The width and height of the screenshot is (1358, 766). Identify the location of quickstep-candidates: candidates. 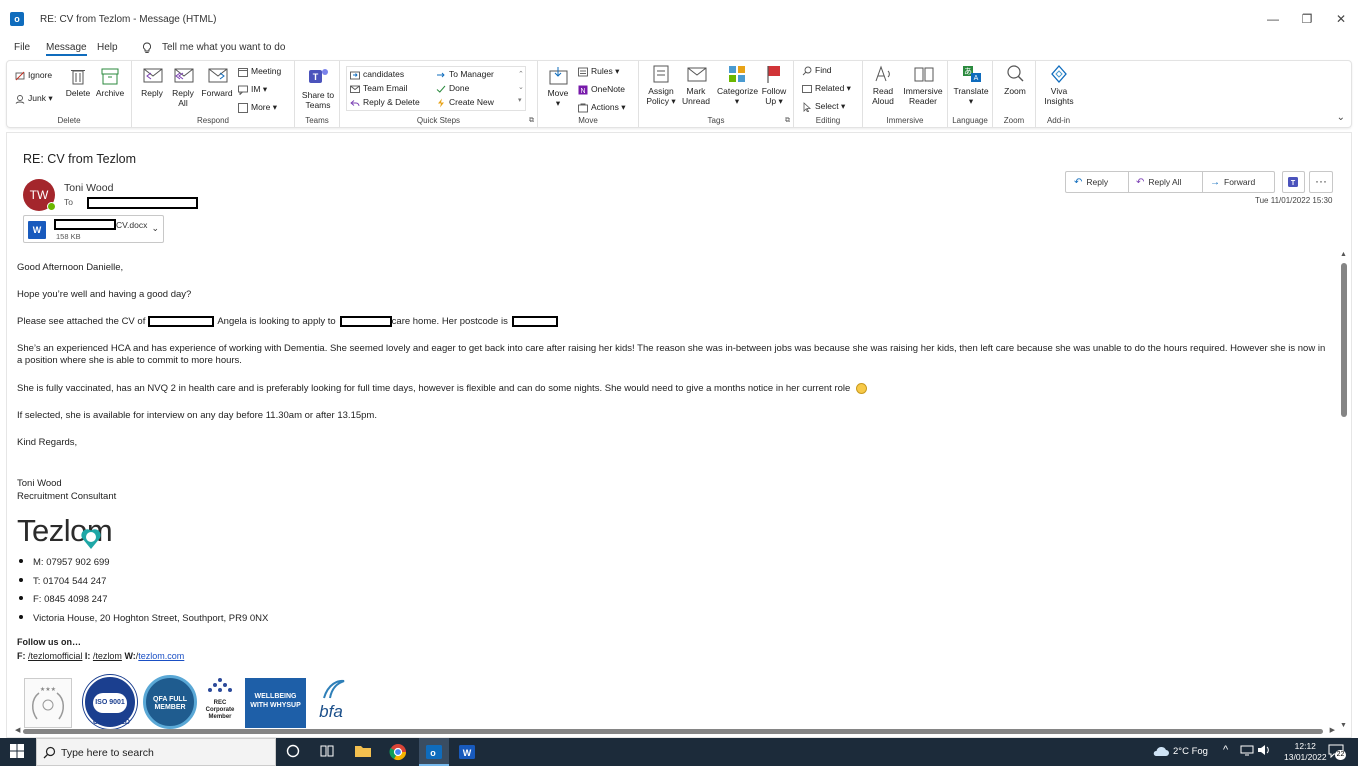
(377, 74).